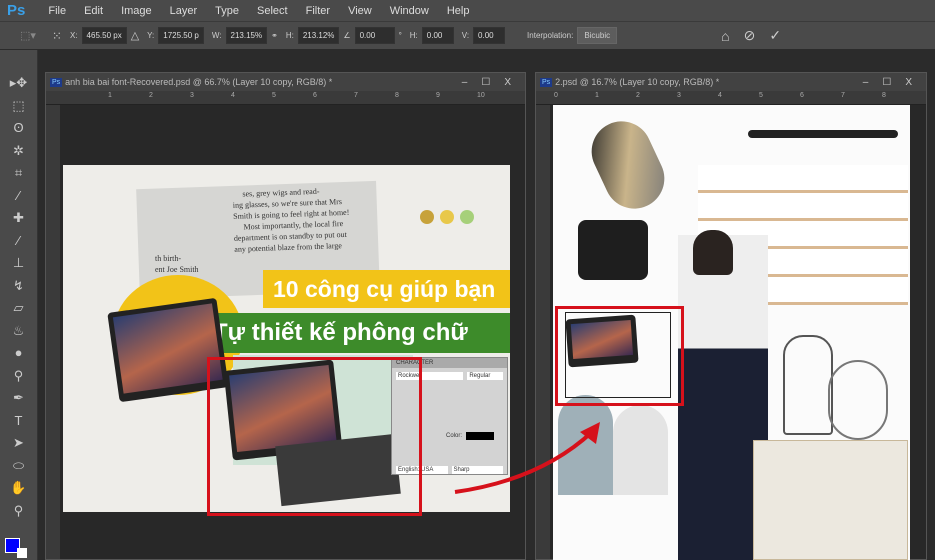  I want to click on arrow-overlay, so click(527, 458).